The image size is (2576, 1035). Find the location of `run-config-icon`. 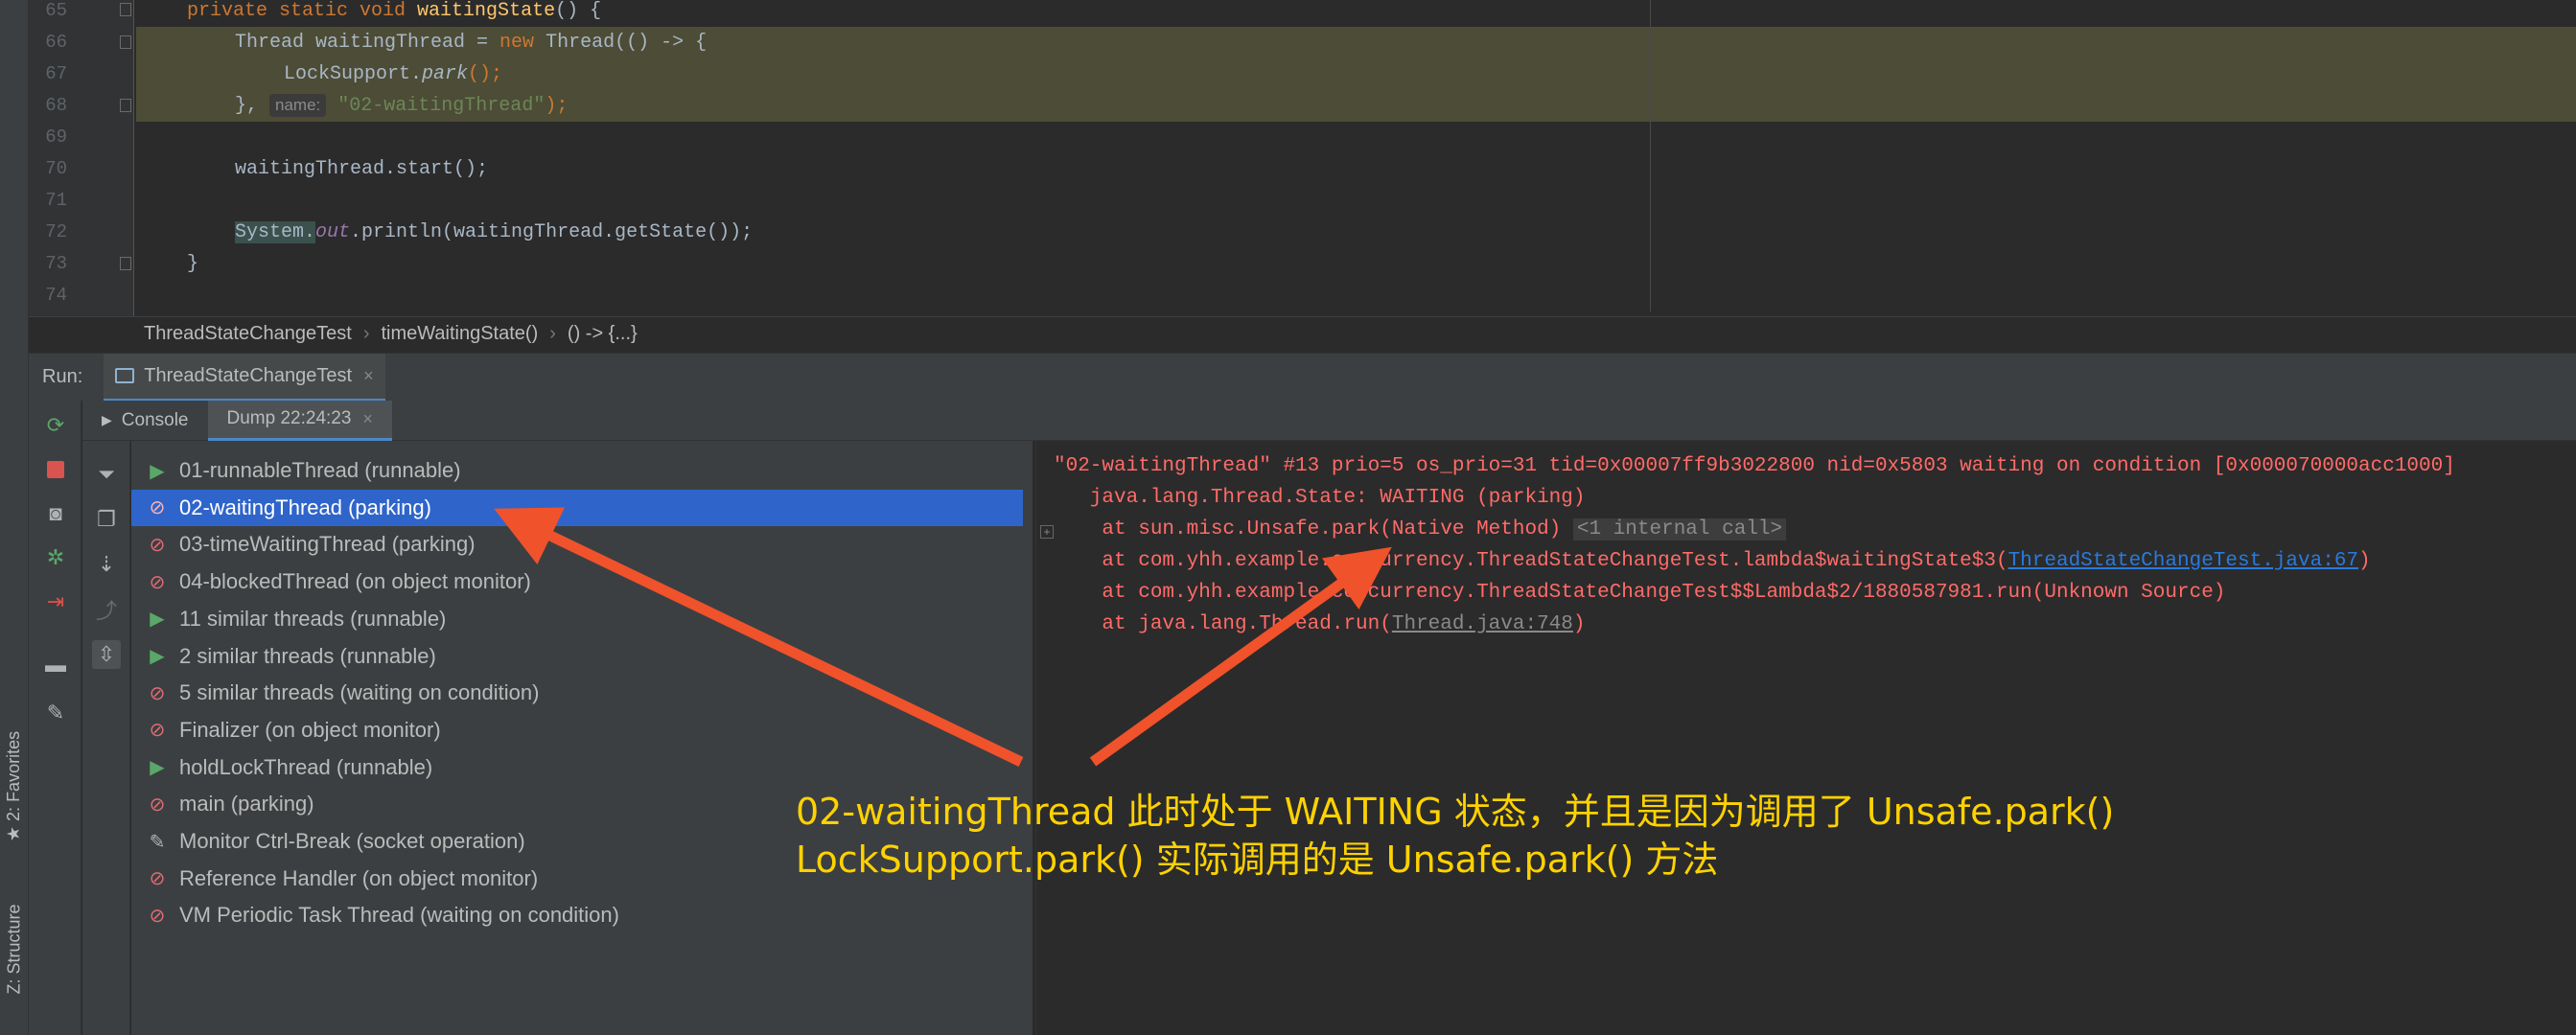

run-config-icon is located at coordinates (125, 375).